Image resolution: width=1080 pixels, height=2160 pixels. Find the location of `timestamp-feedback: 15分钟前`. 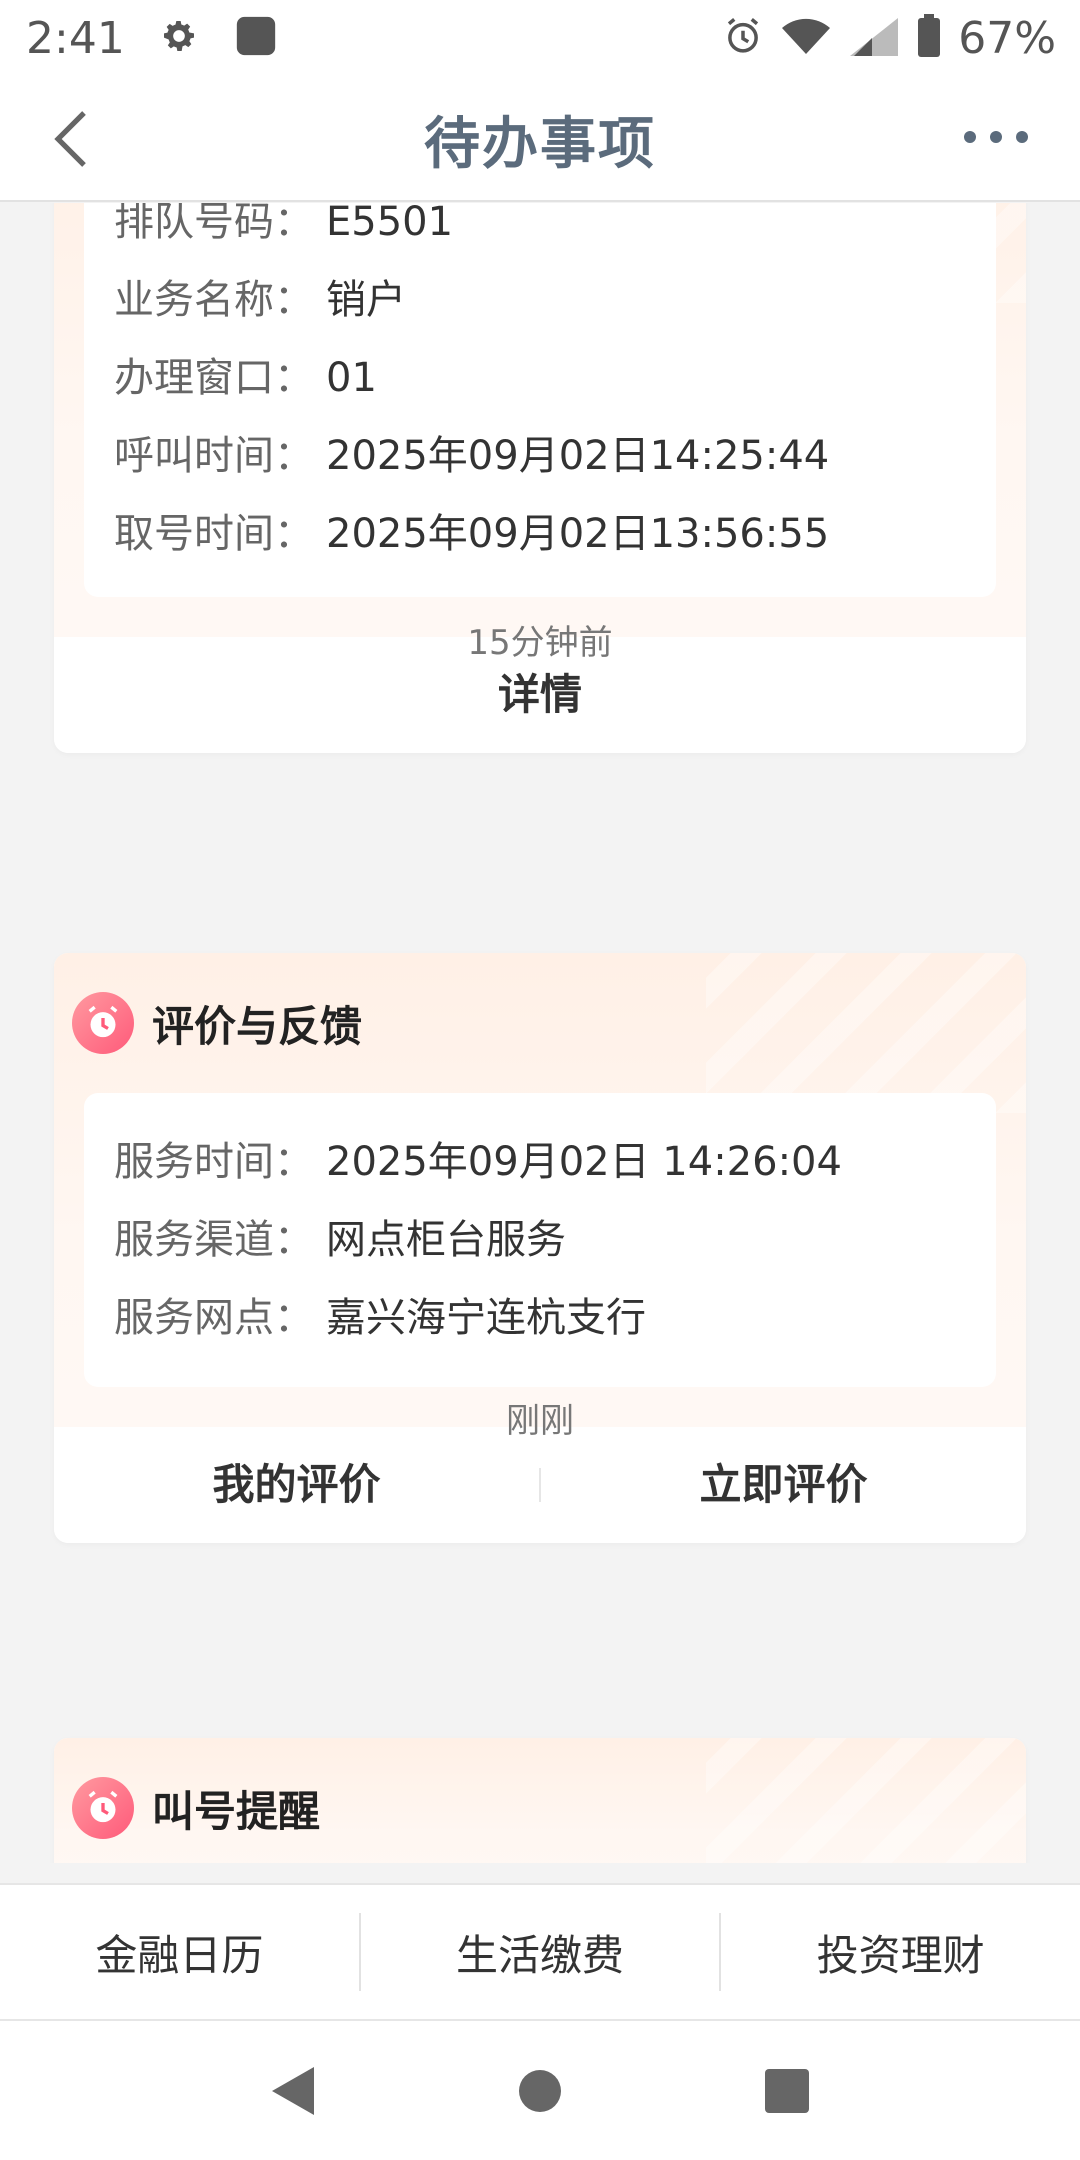

timestamp-feedback: 15分钟前 is located at coordinates (540, 643).